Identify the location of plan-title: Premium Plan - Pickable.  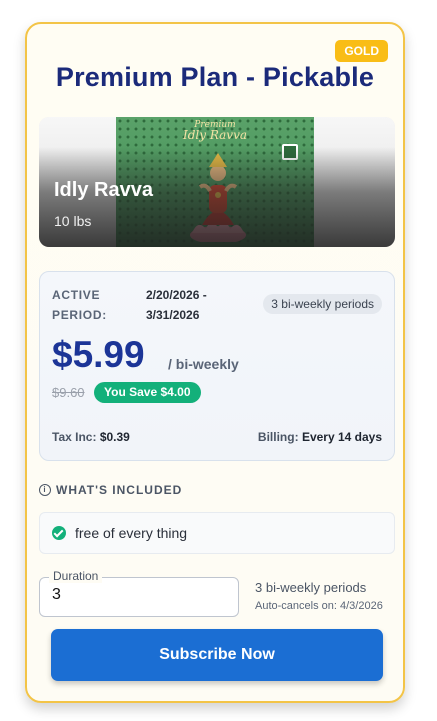
(215, 77).